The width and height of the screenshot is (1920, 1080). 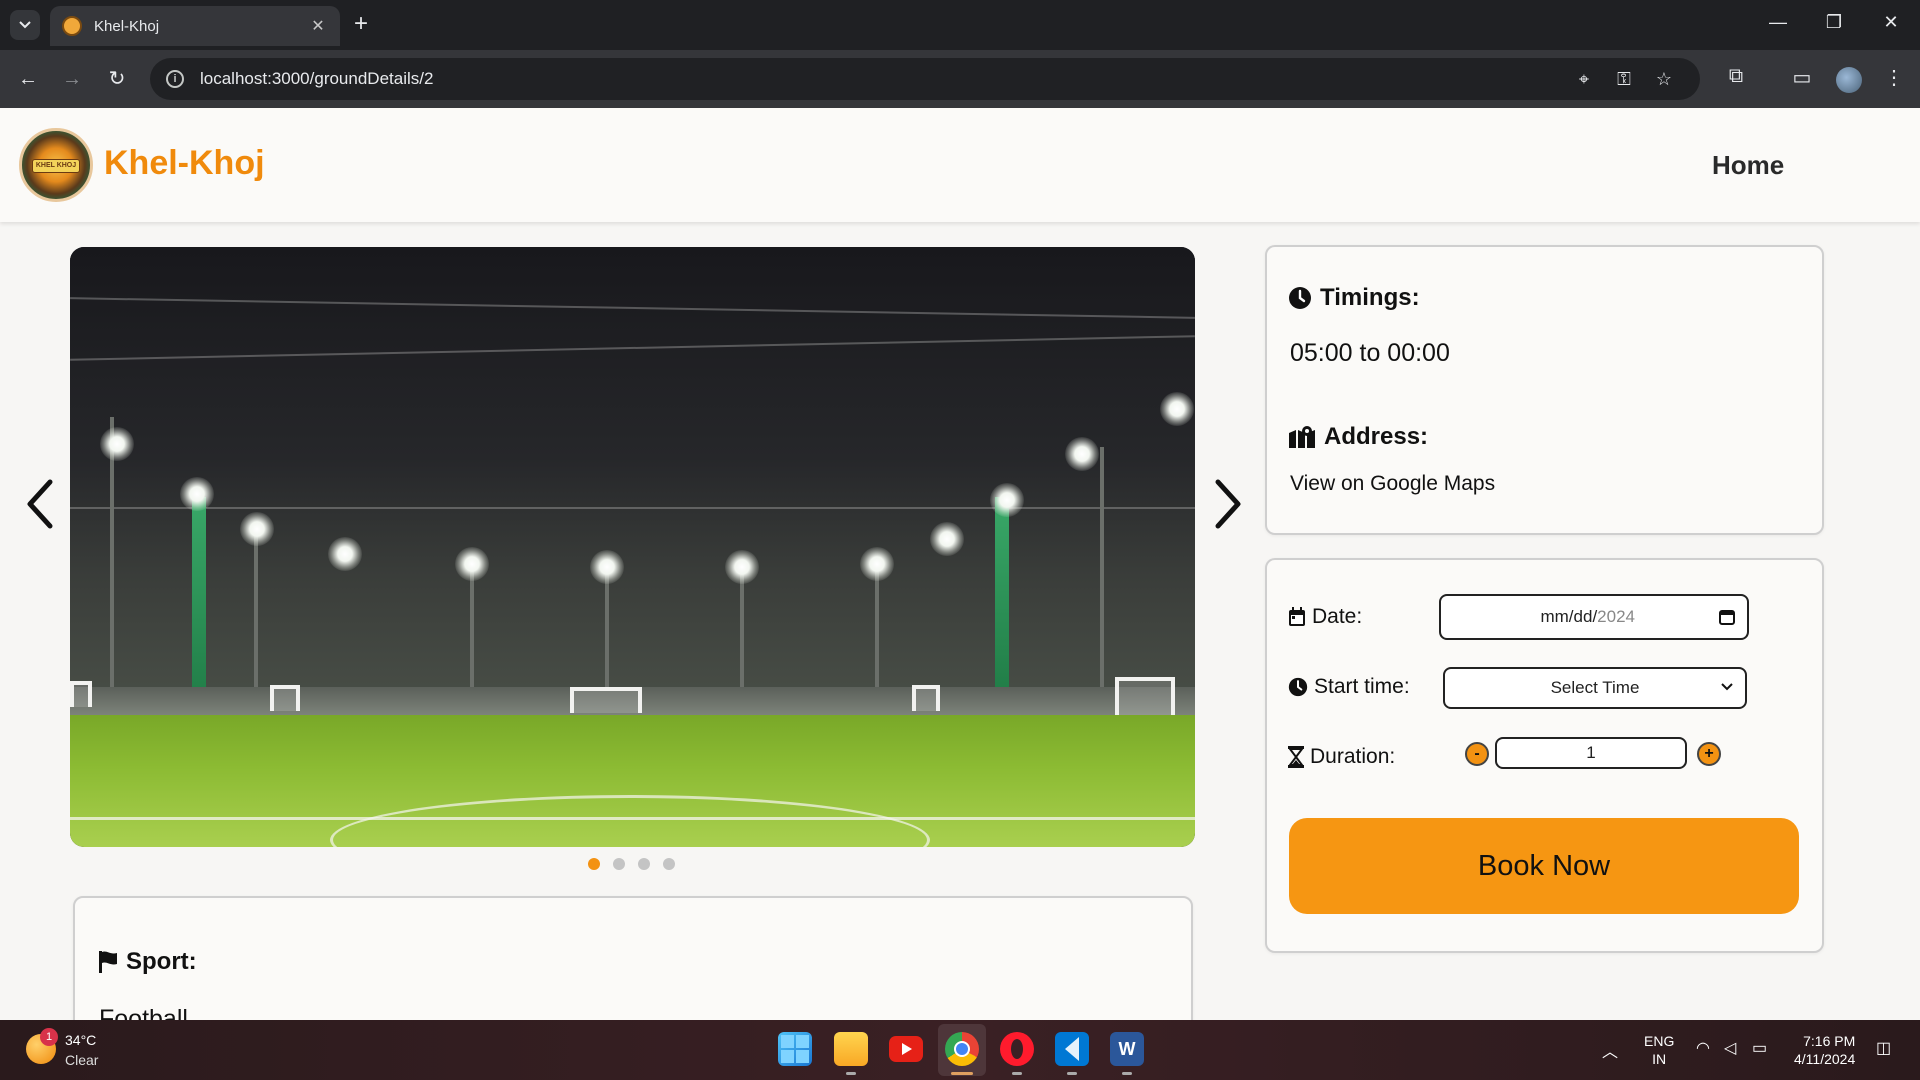 I want to click on cast-icon: ▭, so click(x=1802, y=77).